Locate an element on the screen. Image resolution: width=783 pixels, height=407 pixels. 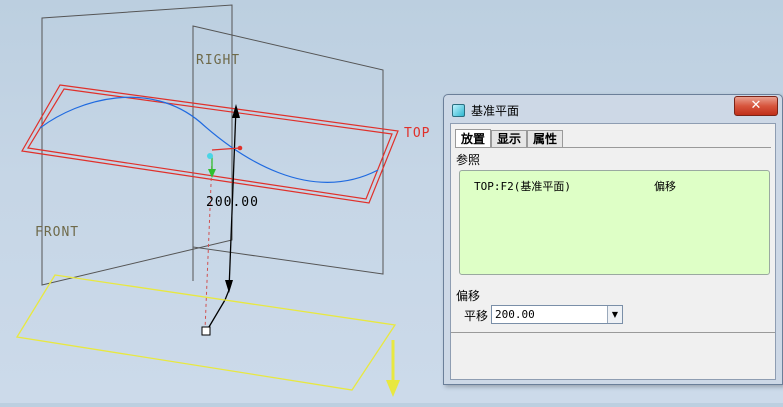
dimension-leader is located at coordinates (217, 311).